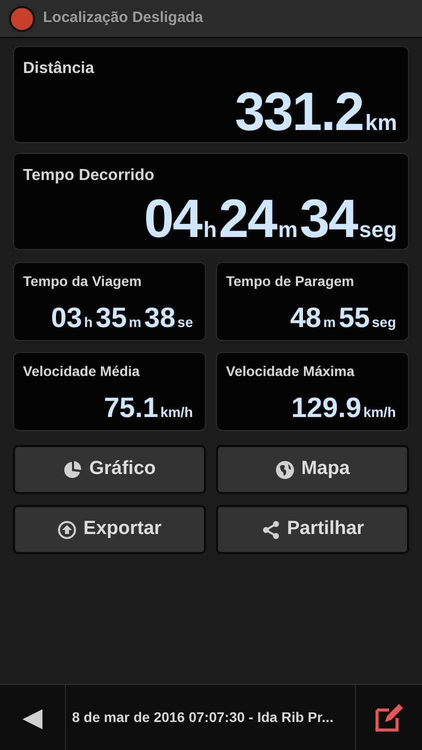  Describe the element at coordinates (67, 530) in the screenshot. I see `upload-icon` at that location.